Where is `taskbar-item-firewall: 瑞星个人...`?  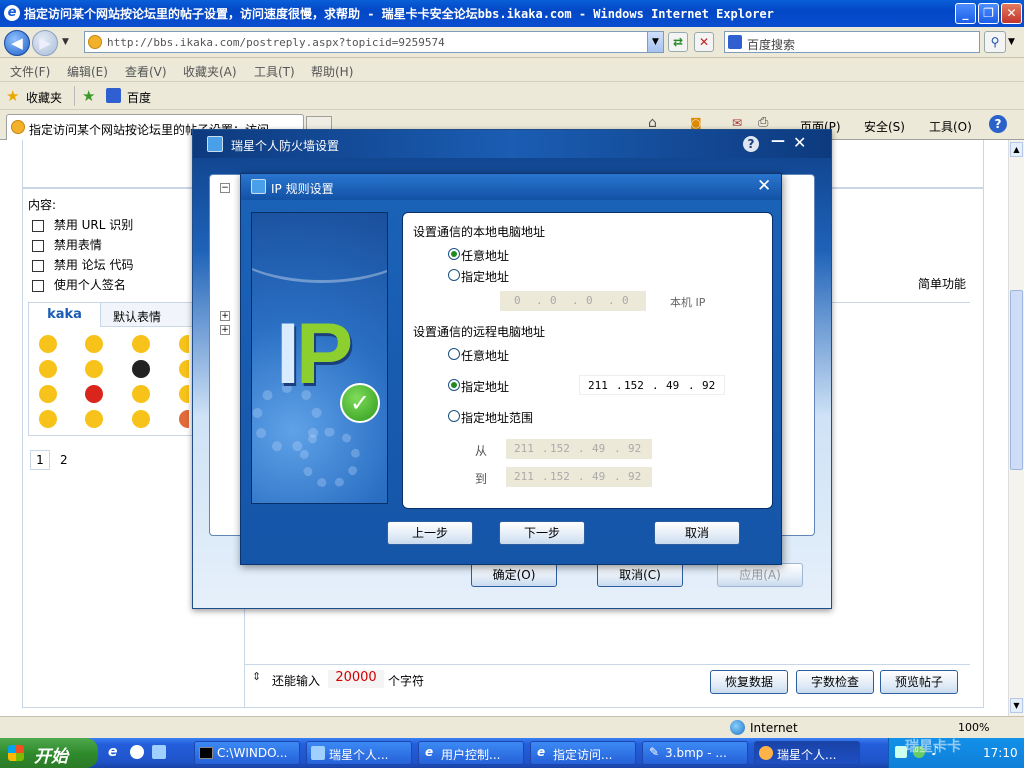
taskbar-item-firewall: 瑞星个人... is located at coordinates (359, 753).